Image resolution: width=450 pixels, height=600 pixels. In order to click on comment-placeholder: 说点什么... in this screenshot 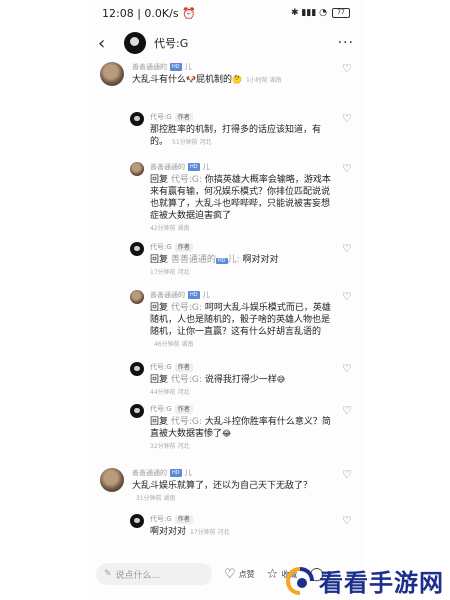, I will do `click(138, 575)`.